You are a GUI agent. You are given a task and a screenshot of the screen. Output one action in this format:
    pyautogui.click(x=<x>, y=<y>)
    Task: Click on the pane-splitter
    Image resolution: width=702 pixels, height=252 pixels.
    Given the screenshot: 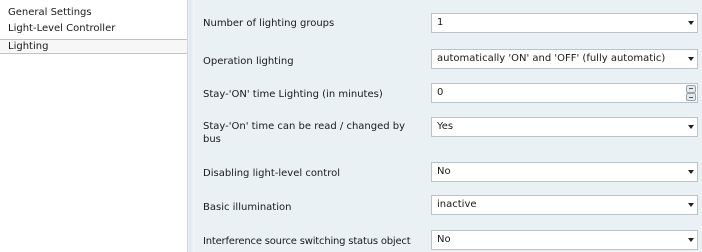 What is the action you would take?
    pyautogui.click(x=191, y=126)
    